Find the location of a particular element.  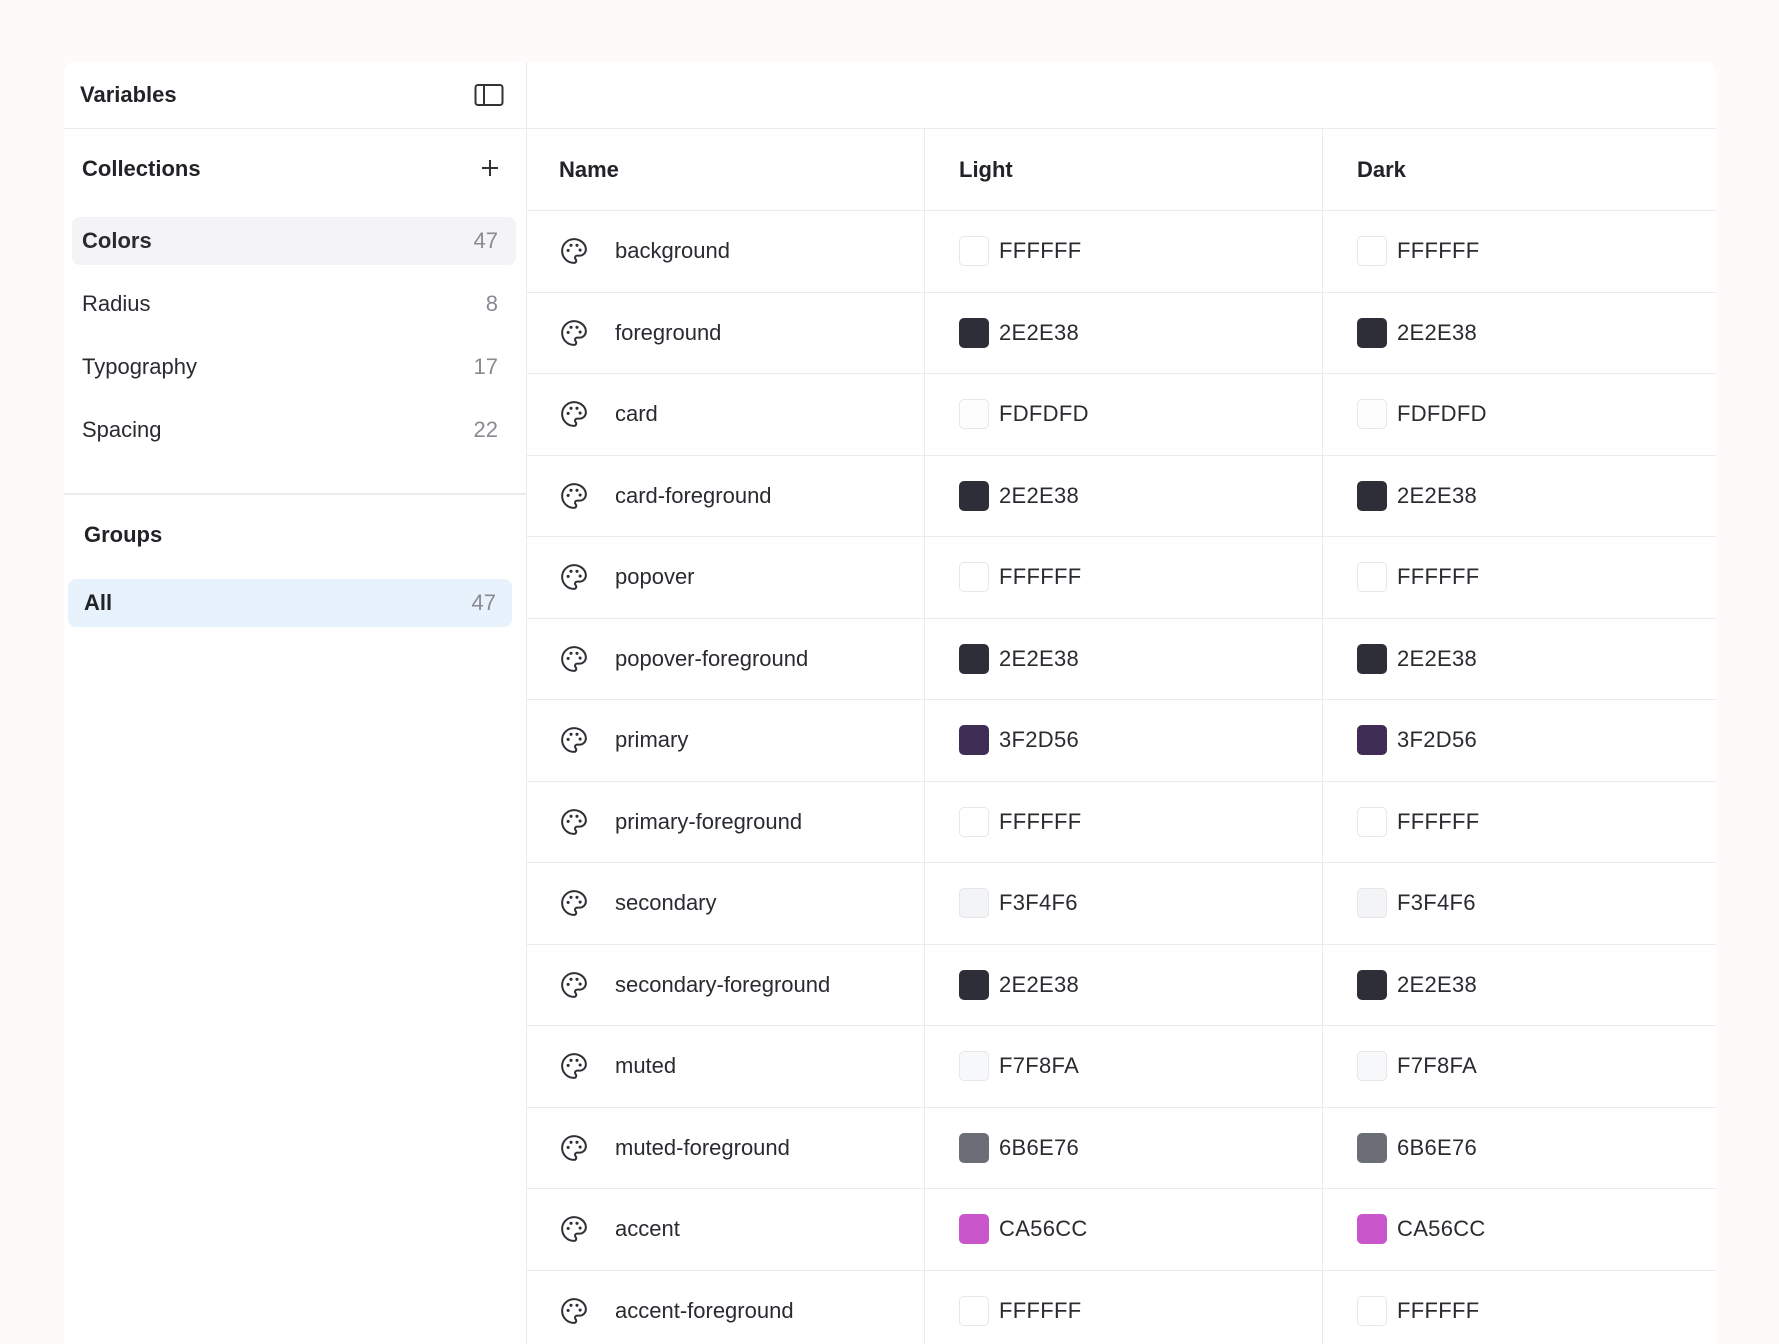

column-header-light: Light is located at coordinates (1124, 169).